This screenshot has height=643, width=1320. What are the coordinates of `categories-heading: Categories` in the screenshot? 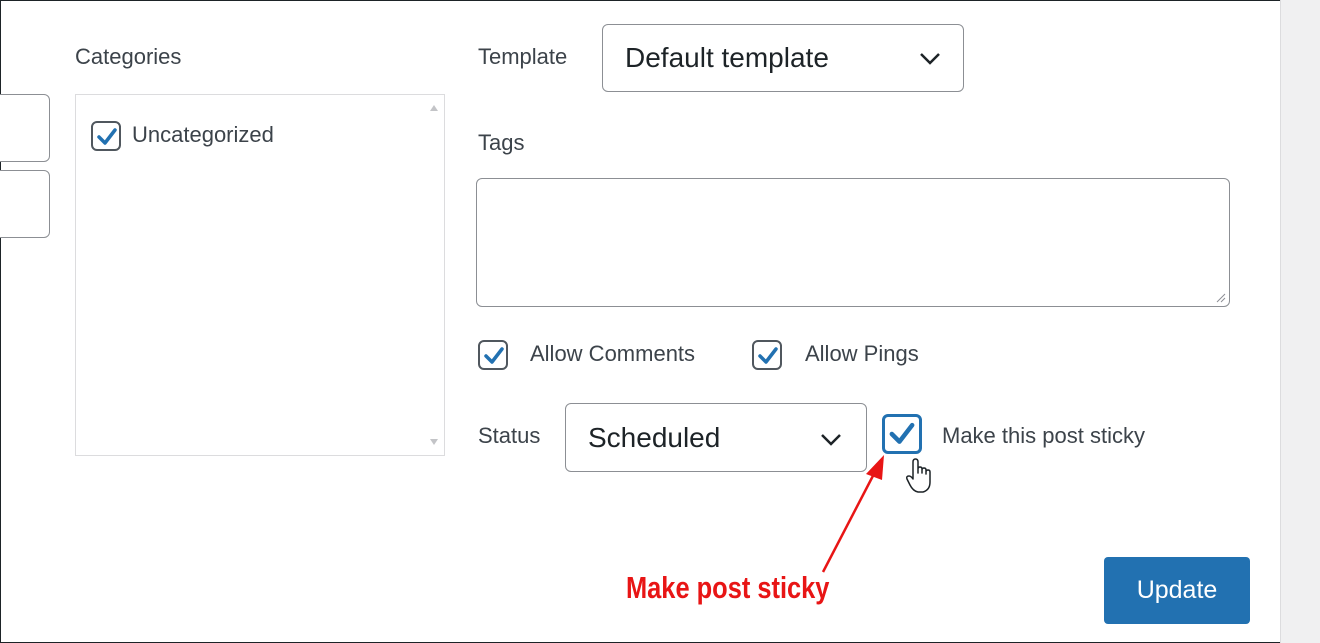 It's located at (128, 56).